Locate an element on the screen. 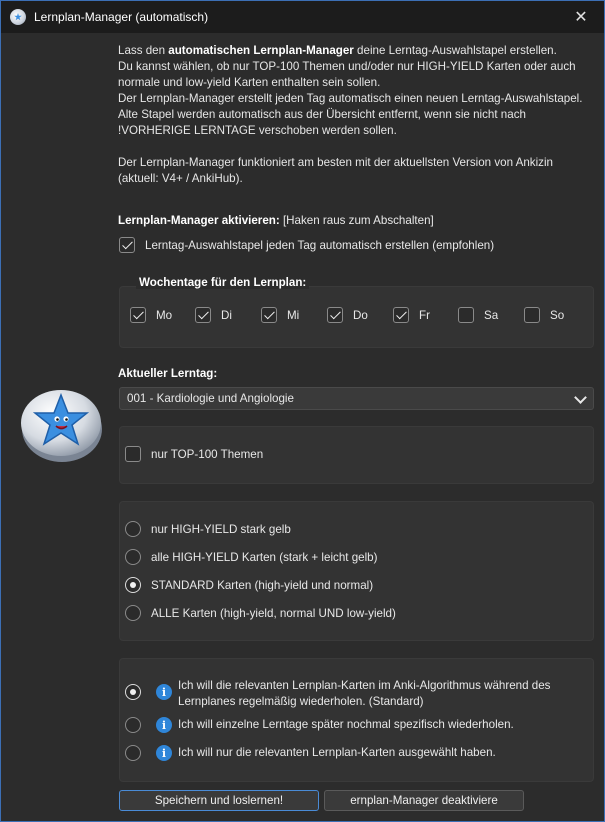 This screenshot has height=822, width=605. yield-option: STANDARD Karten (high-yield und normal) is located at coordinates (249, 585).